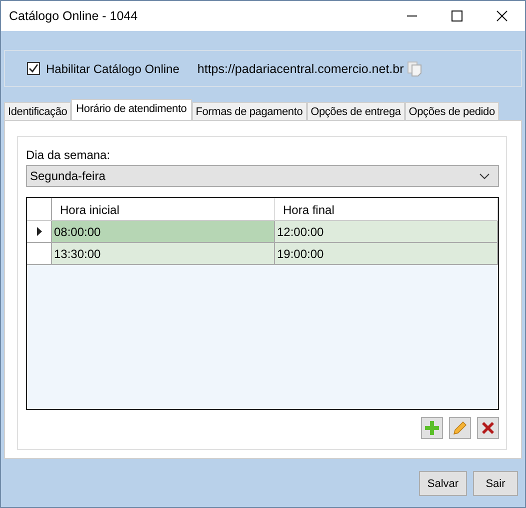  What do you see at coordinates (163, 209) in the screenshot?
I see `column-header: Hora inicial` at bounding box center [163, 209].